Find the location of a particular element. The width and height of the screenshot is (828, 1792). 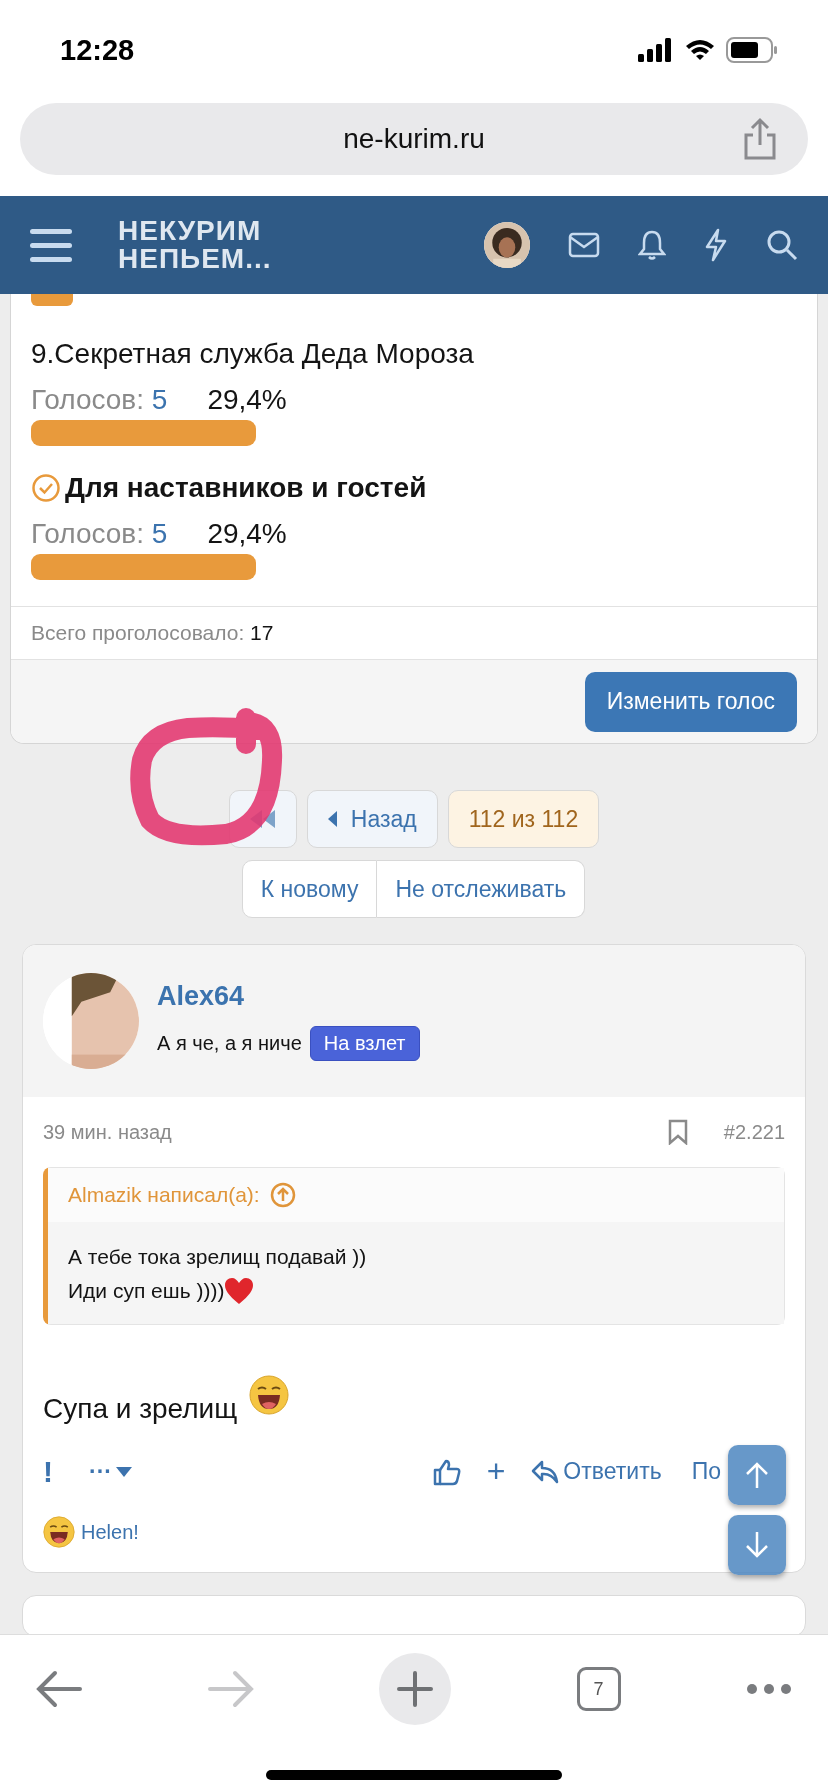

post-number: #2.221 is located at coordinates (754, 1132).